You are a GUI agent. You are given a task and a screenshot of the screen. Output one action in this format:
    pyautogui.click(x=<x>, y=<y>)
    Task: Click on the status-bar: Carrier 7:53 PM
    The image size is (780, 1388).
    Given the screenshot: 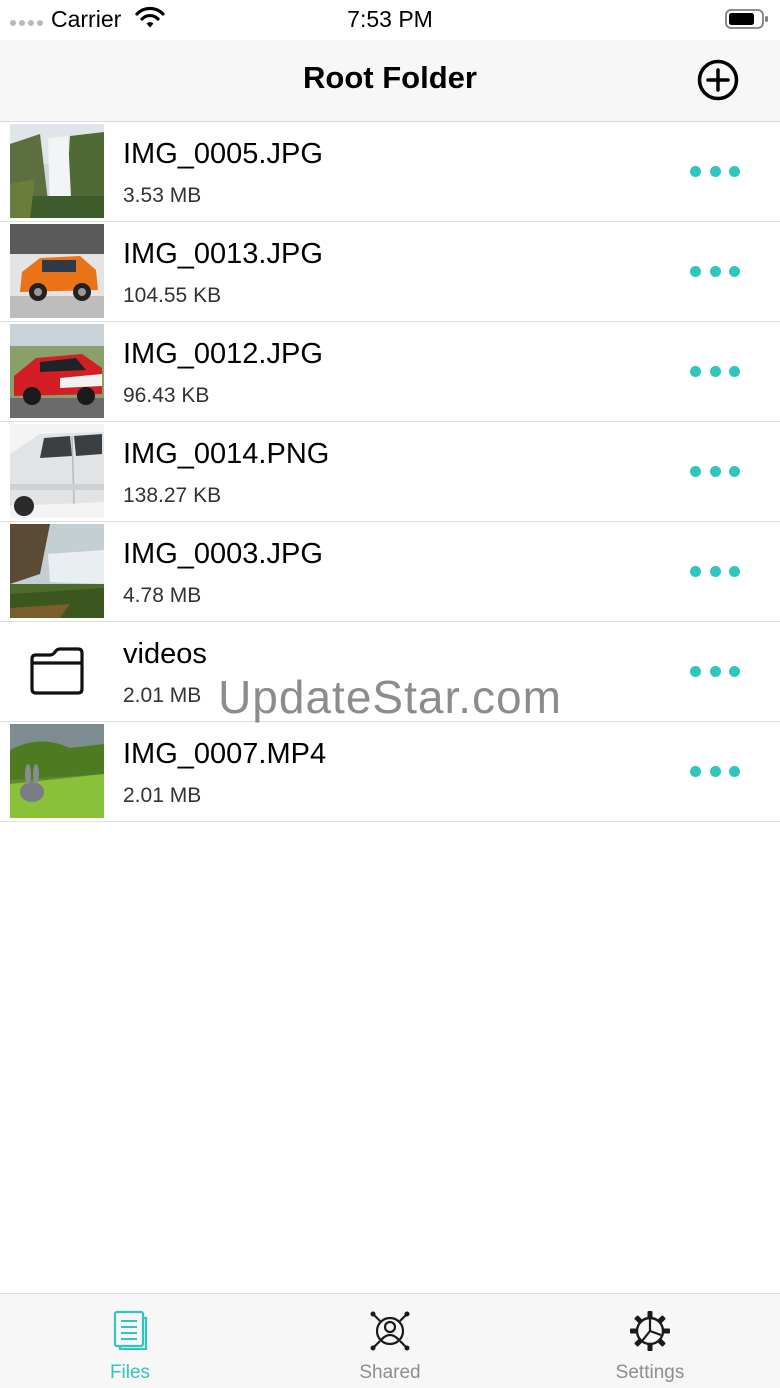 What is the action you would take?
    pyautogui.click(x=390, y=20)
    